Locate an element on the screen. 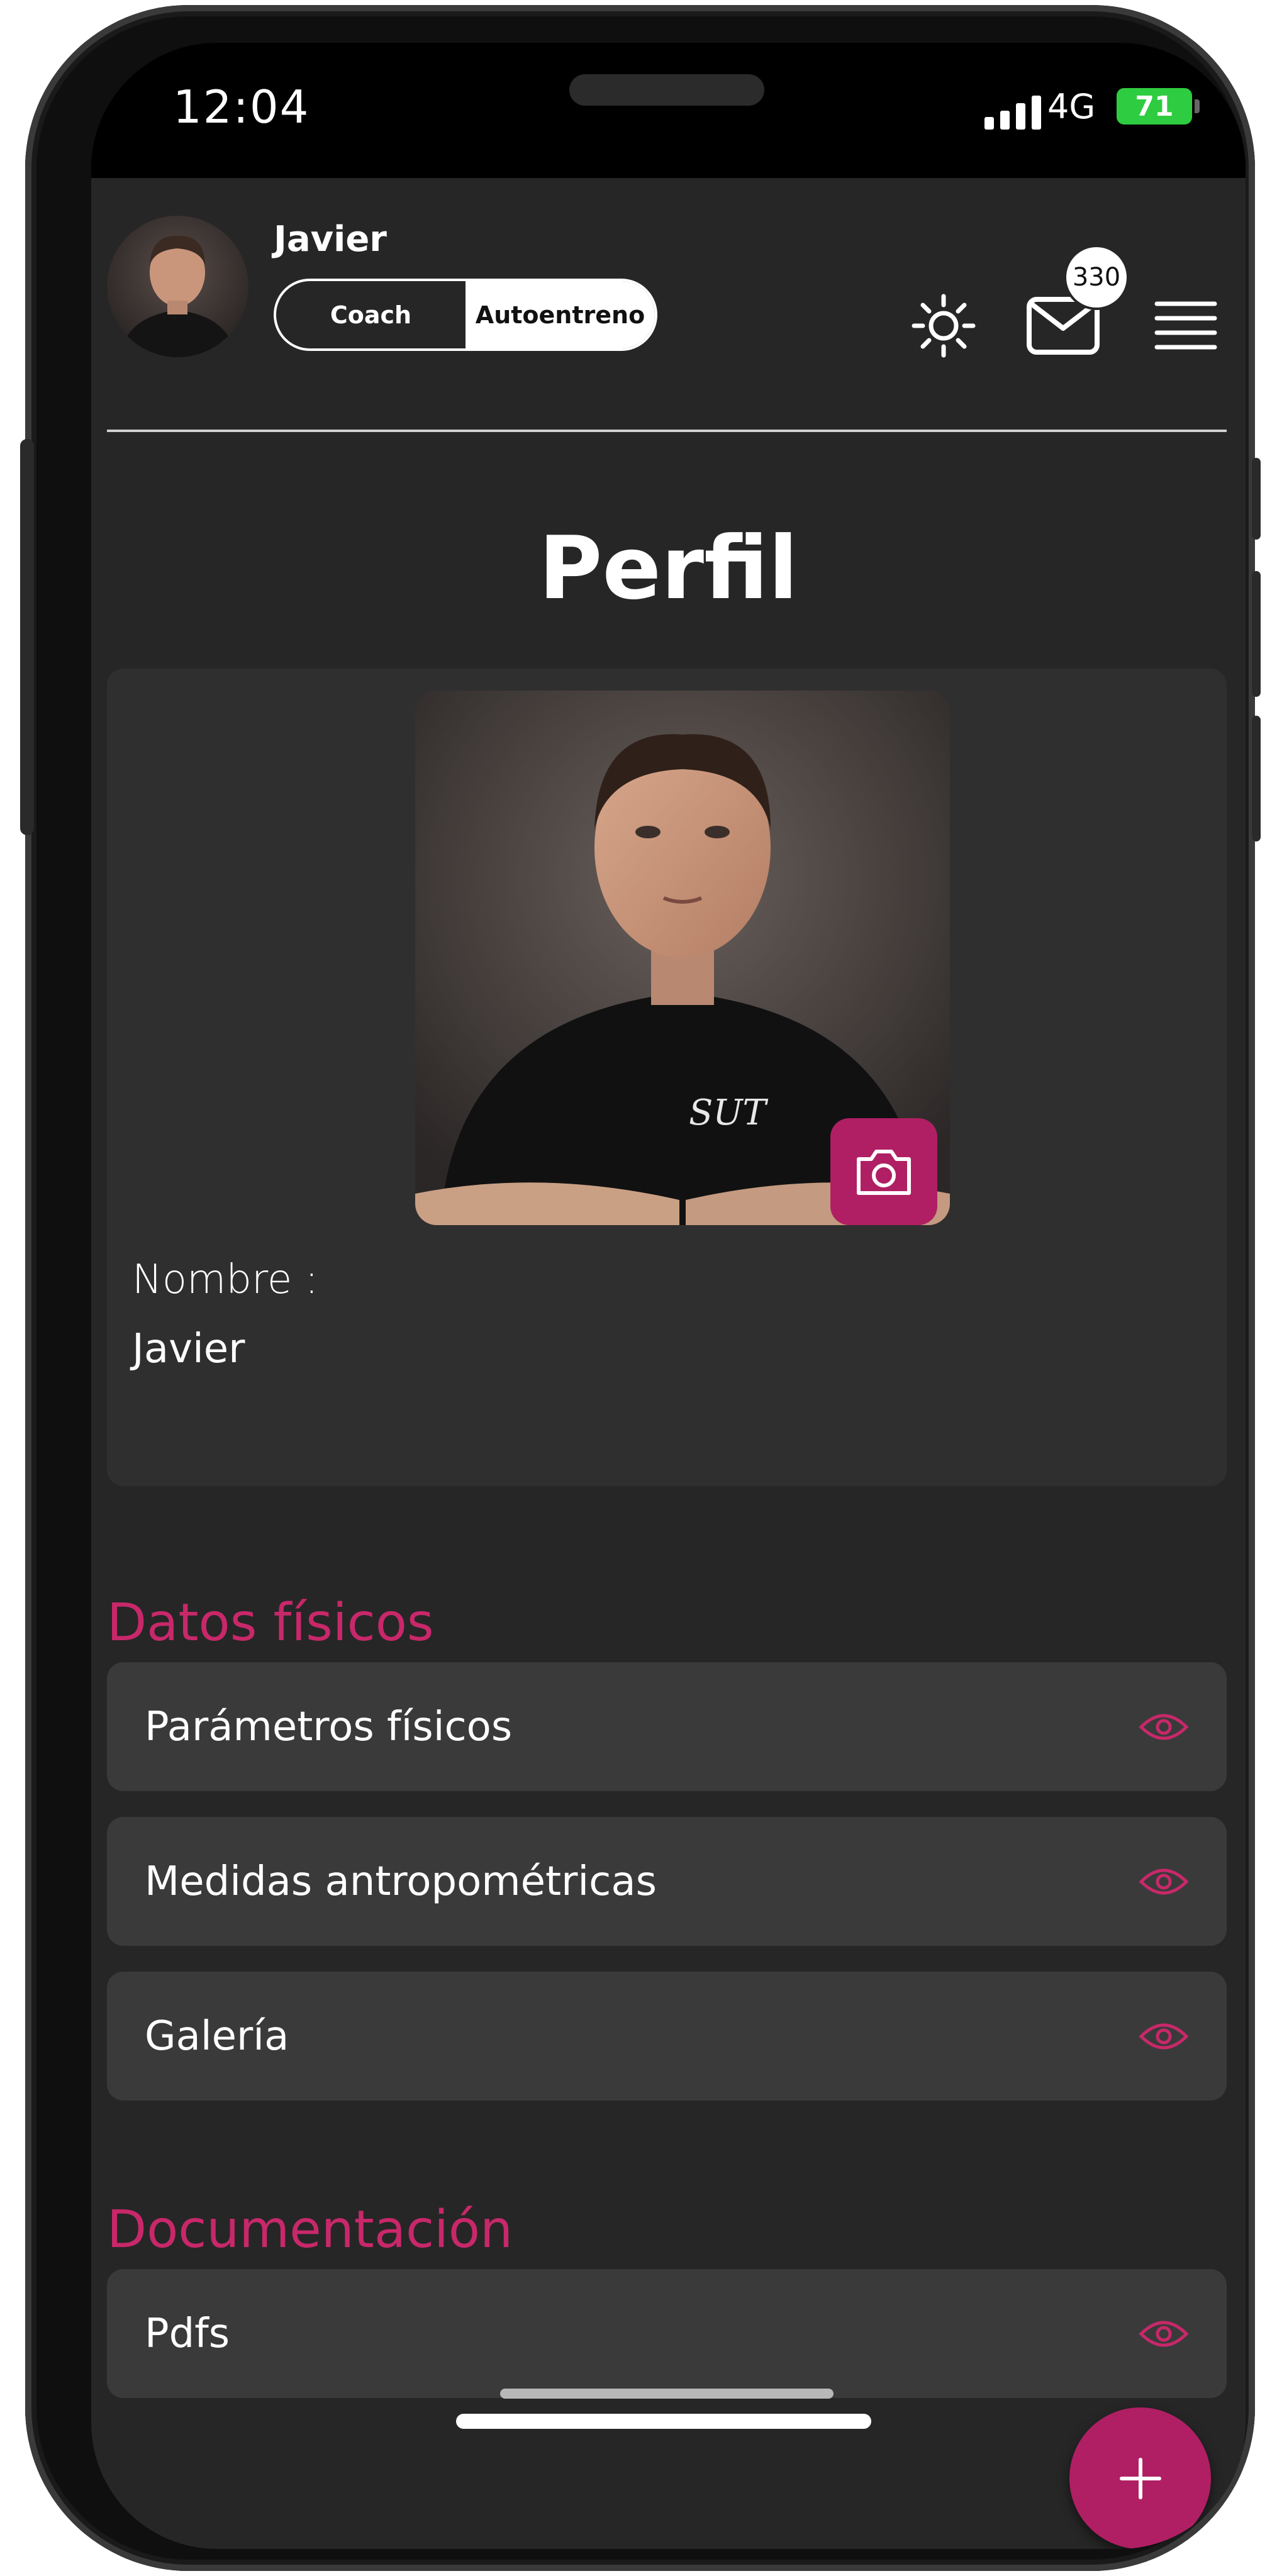  status-bar: 12:04 4G 71 is located at coordinates (668, 110).